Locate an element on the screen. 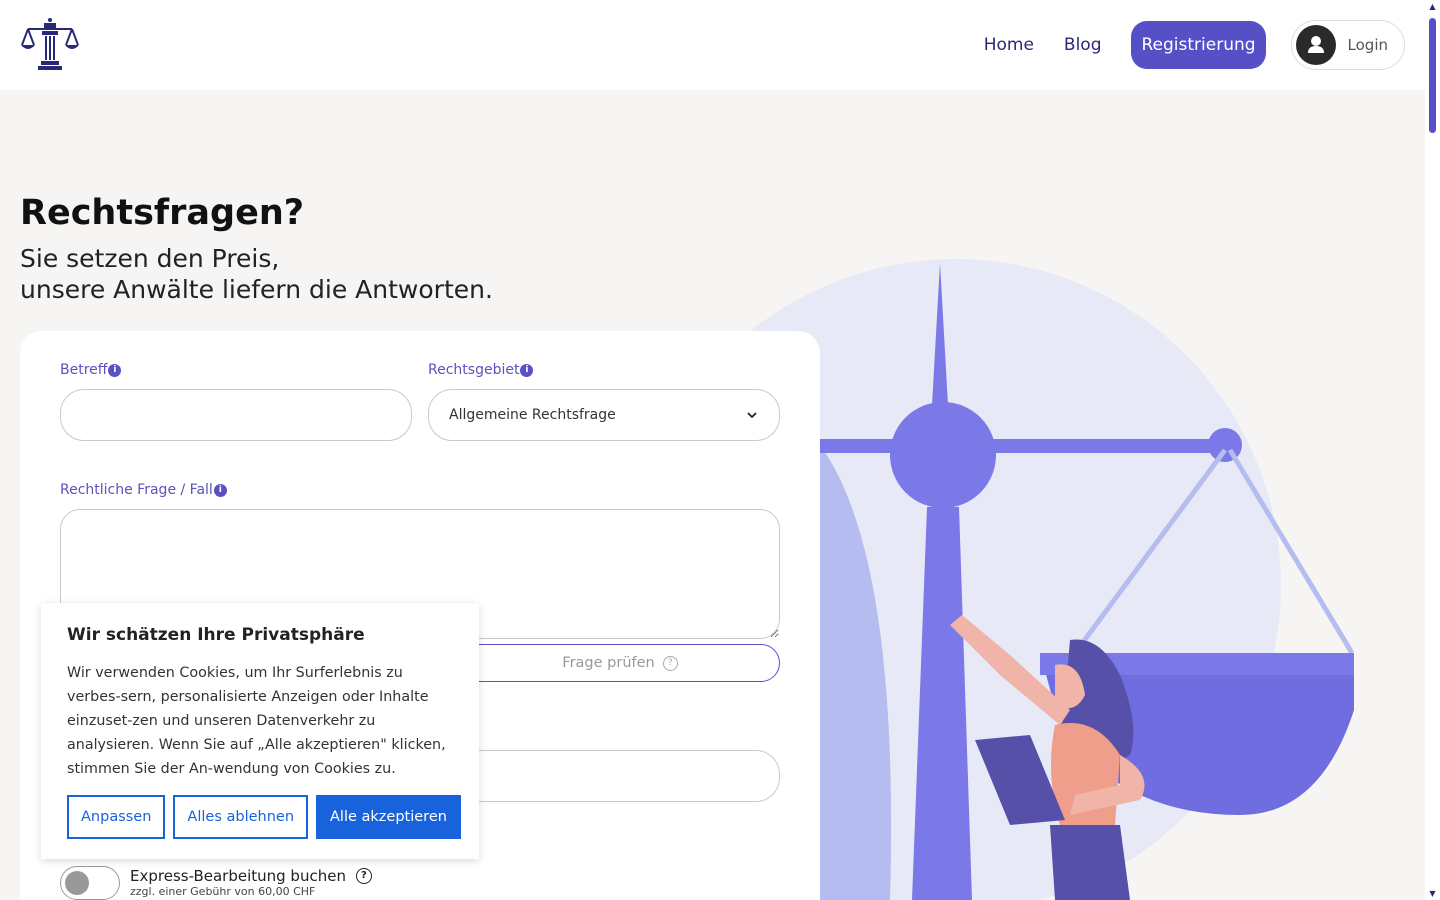 The width and height of the screenshot is (1440, 900). area-selected-value: Allgemeine Rechtsfrage is located at coordinates (532, 415).